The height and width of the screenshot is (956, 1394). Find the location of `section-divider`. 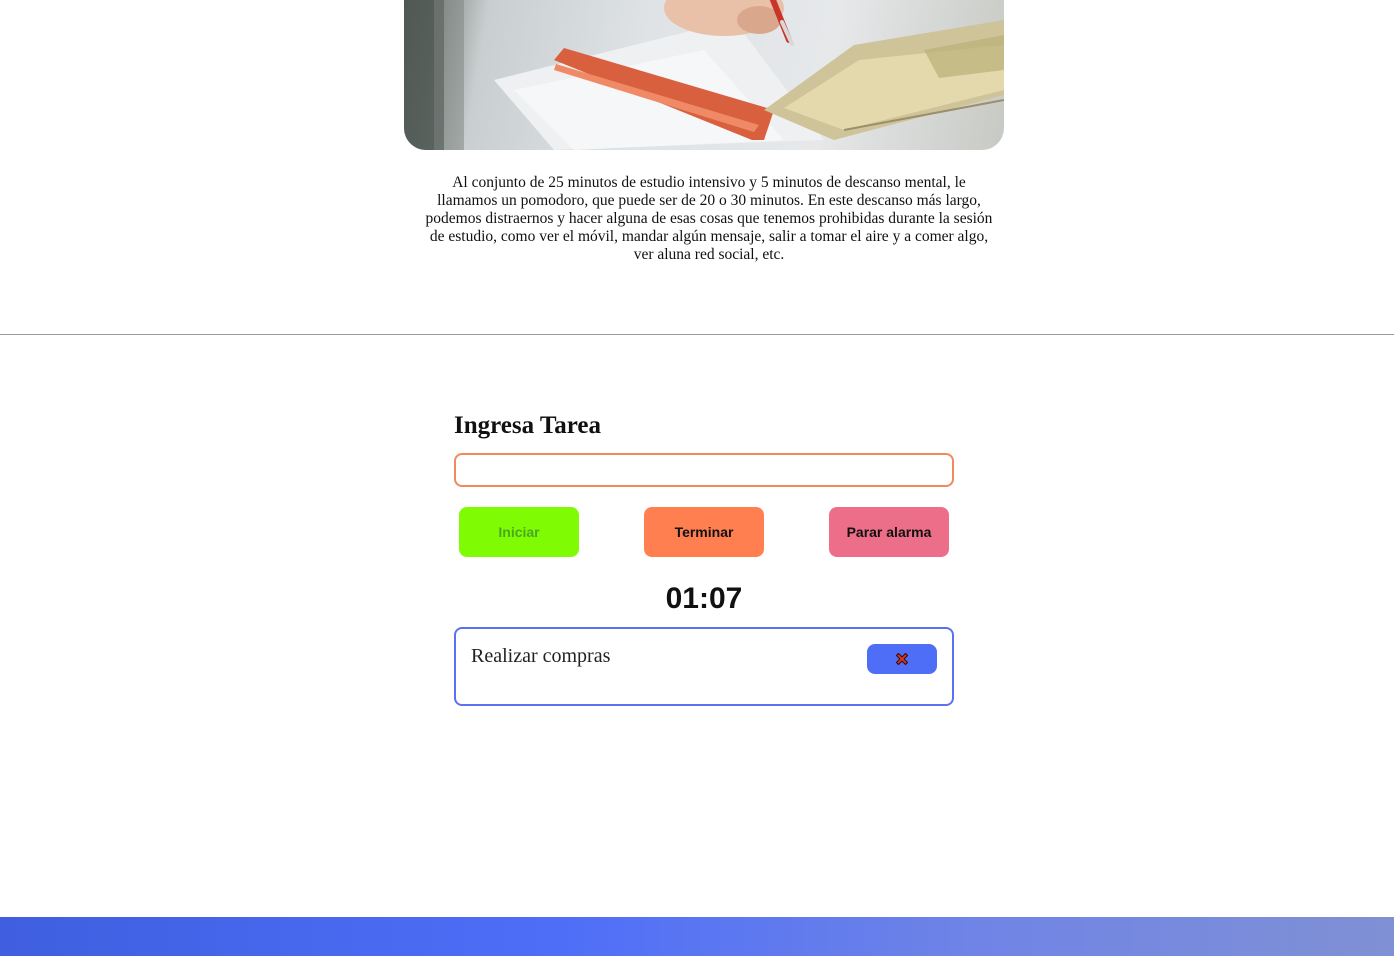

section-divider is located at coordinates (697, 334).